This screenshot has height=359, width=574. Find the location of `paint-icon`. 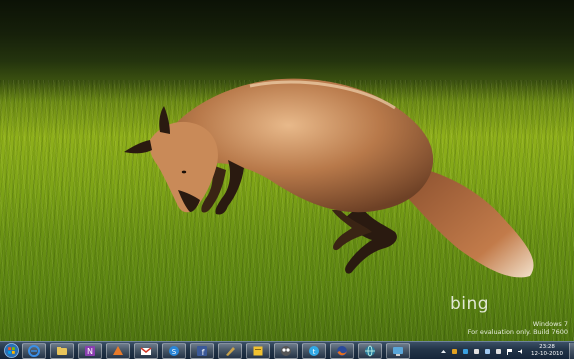

paint-icon is located at coordinates (118, 350).